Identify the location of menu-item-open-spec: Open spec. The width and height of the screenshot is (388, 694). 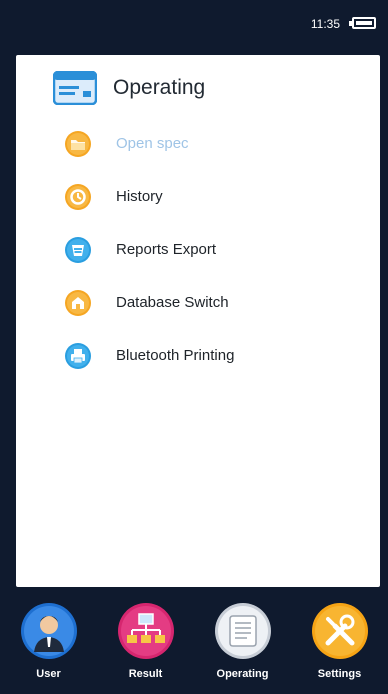
(198, 143).